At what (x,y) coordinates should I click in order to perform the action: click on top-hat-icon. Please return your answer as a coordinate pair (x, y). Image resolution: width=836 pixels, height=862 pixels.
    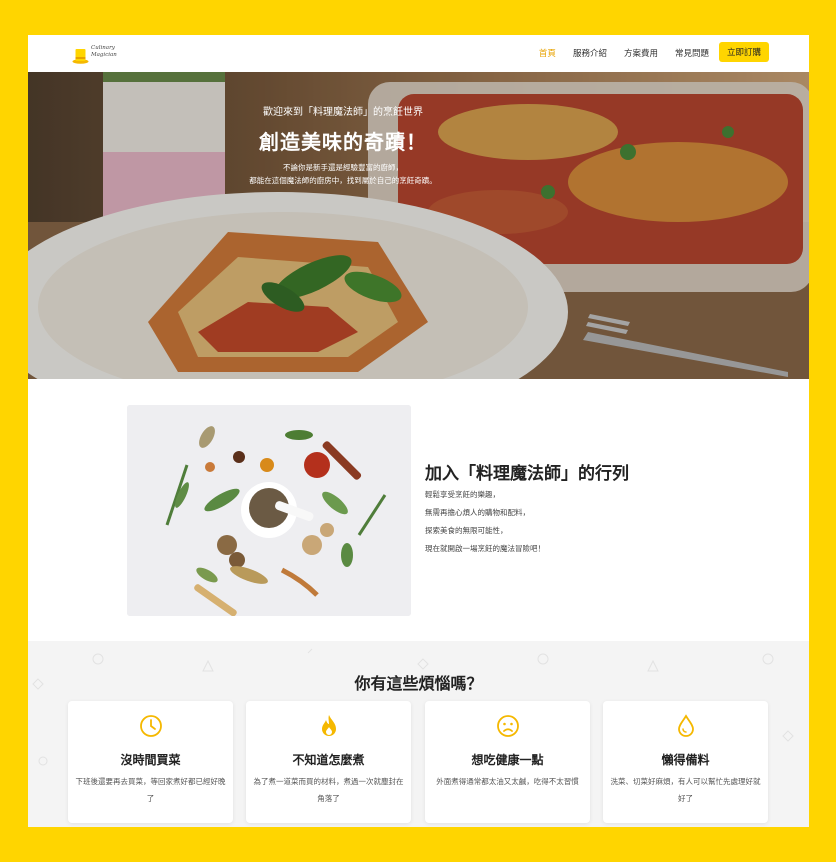
    Looking at the image, I should click on (80, 56).